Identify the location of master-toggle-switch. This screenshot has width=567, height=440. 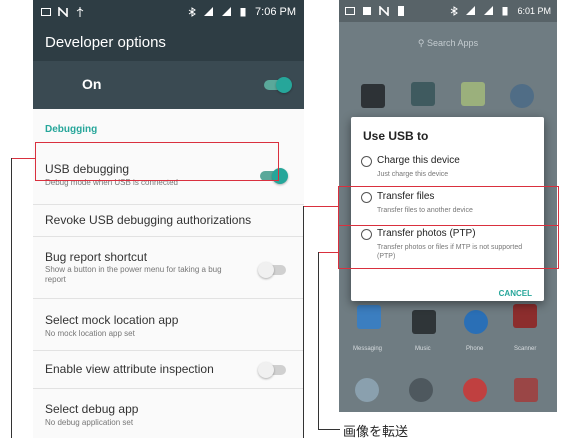
(278, 85).